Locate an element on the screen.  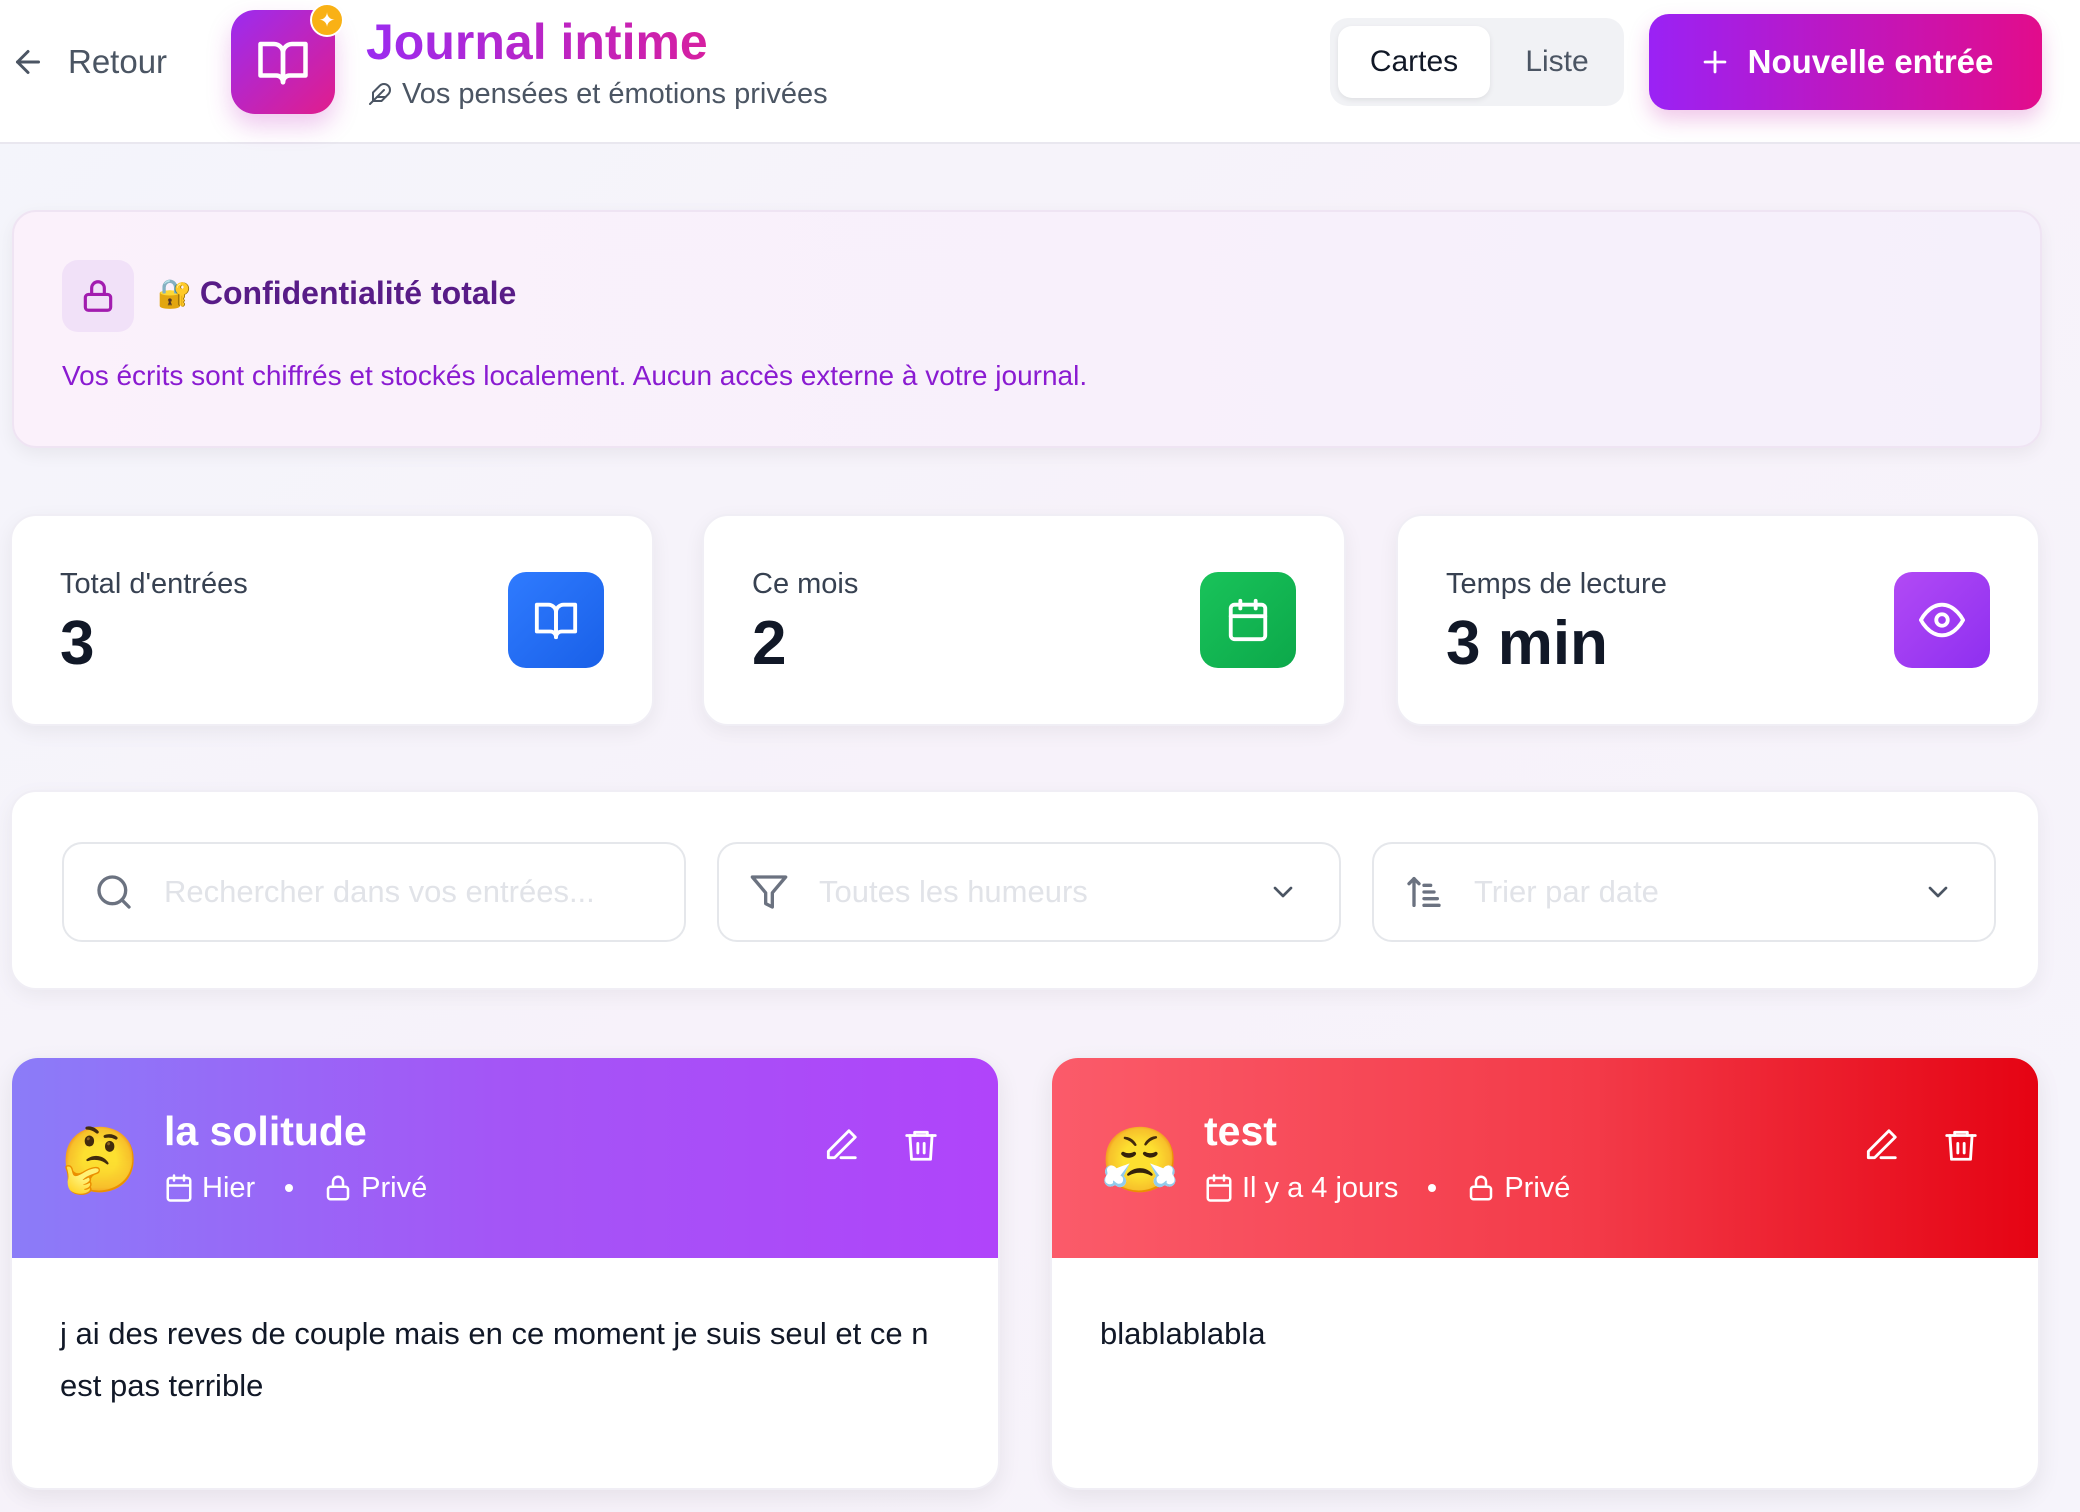
view-list-button: Liste is located at coordinates (1557, 62).